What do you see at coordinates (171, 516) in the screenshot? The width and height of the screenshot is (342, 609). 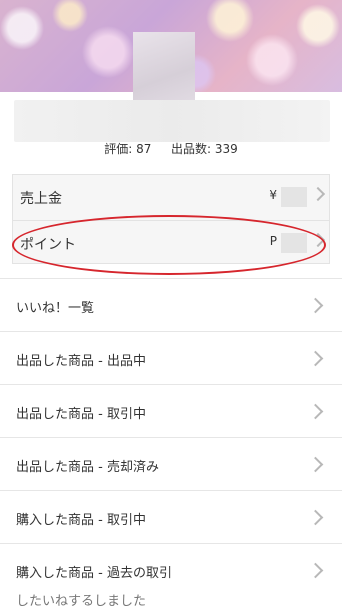 I see `menu-item-purchased-in-progress: 購入した商品 - 取引中` at bounding box center [171, 516].